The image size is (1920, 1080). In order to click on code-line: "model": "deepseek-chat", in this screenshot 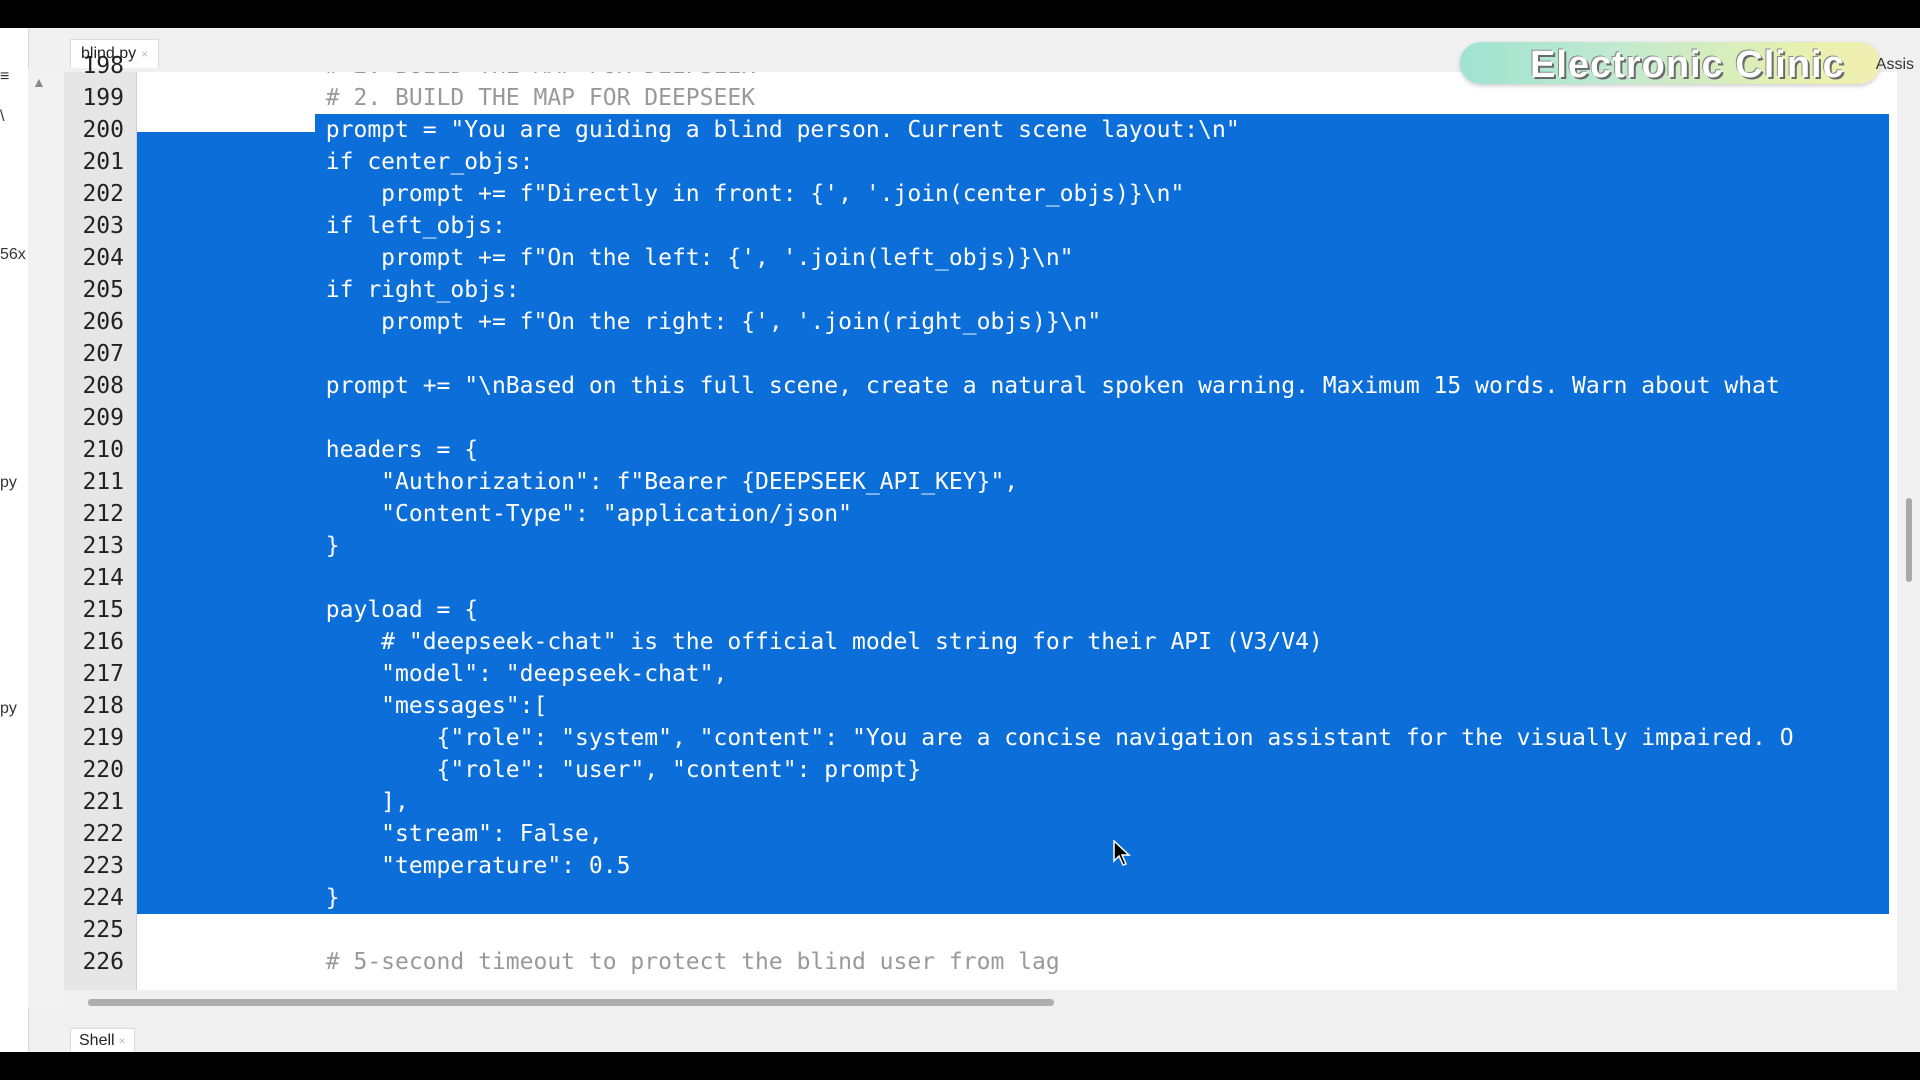, I will do `click(471, 674)`.